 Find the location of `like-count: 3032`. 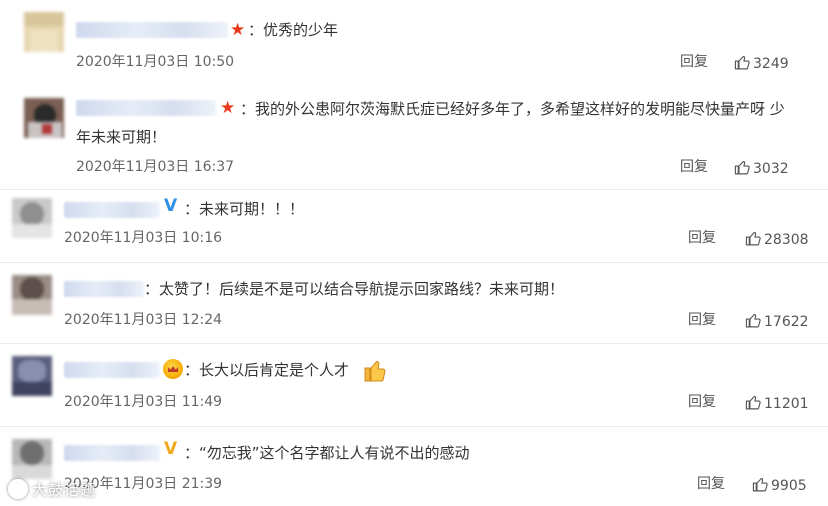

like-count: 3032 is located at coordinates (771, 169).